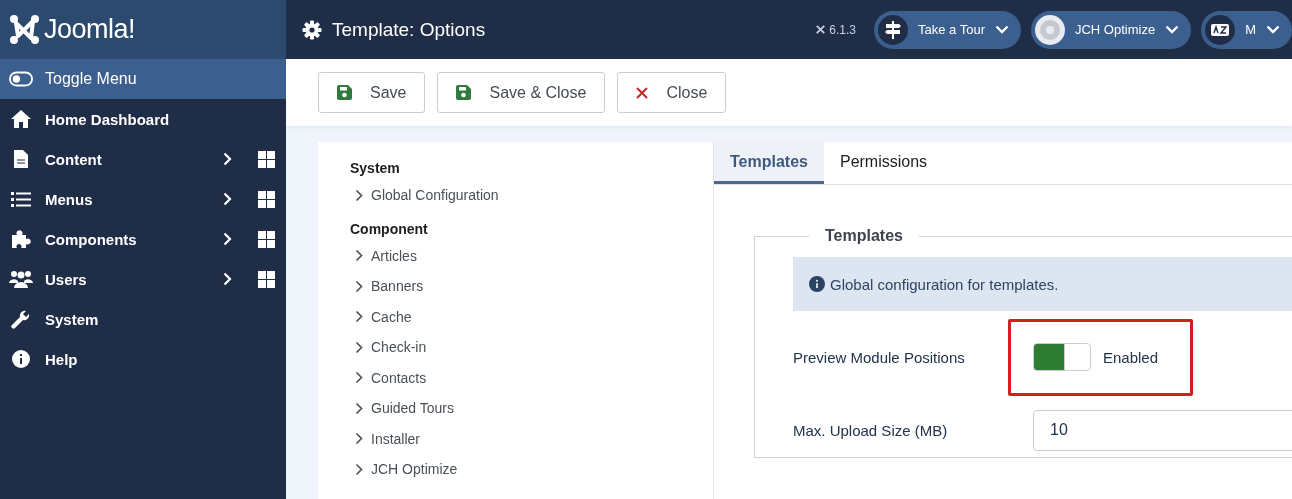  Describe the element at coordinates (864, 236) in the screenshot. I see `fieldset-legend: Templates` at that location.